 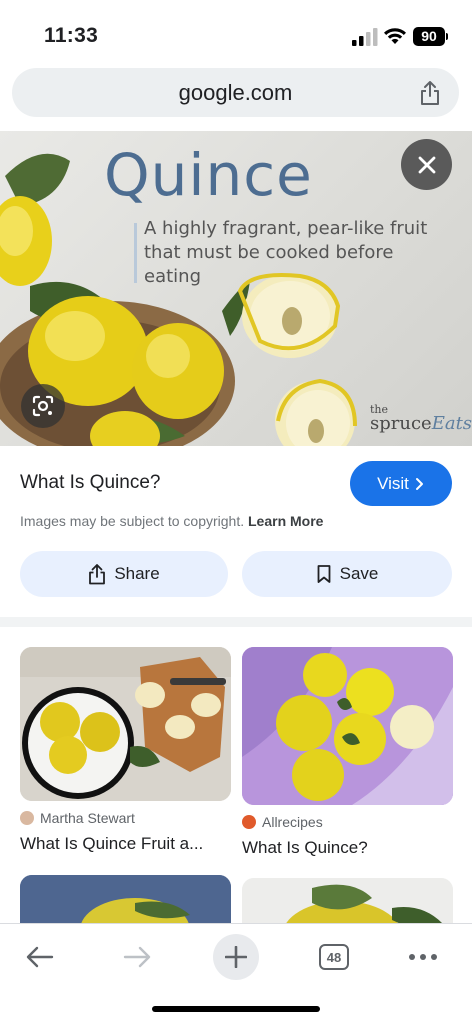 I want to click on battery-tip, so click(x=447, y=36).